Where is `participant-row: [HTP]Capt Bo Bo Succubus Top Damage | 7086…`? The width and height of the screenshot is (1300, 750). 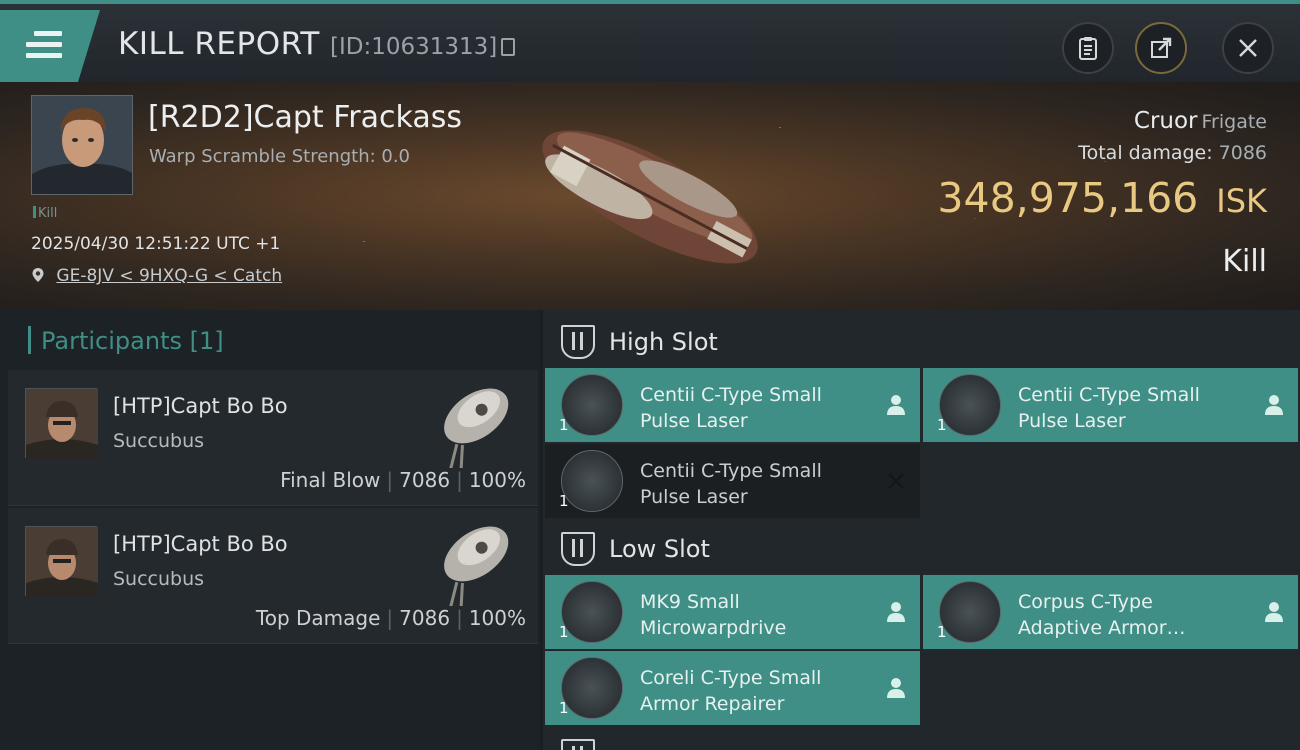
participant-row: [HTP]Capt Bo Bo Succubus Top Damage | 7086… is located at coordinates (273, 576).